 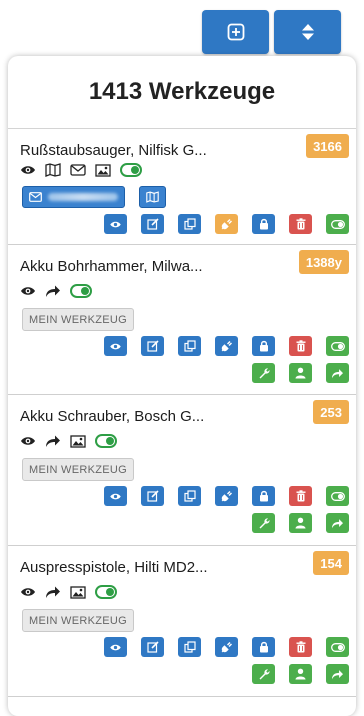 I want to click on tool-number-badge: 1388y, so click(x=323, y=262).